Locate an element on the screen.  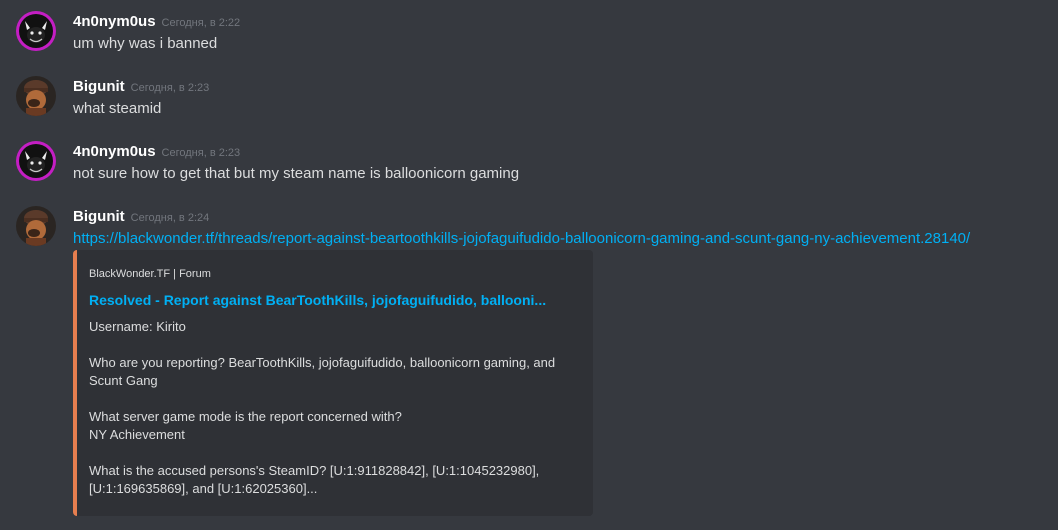
message-header: Bigunit Сегодня, в 2:23 is located at coordinates (141, 87).